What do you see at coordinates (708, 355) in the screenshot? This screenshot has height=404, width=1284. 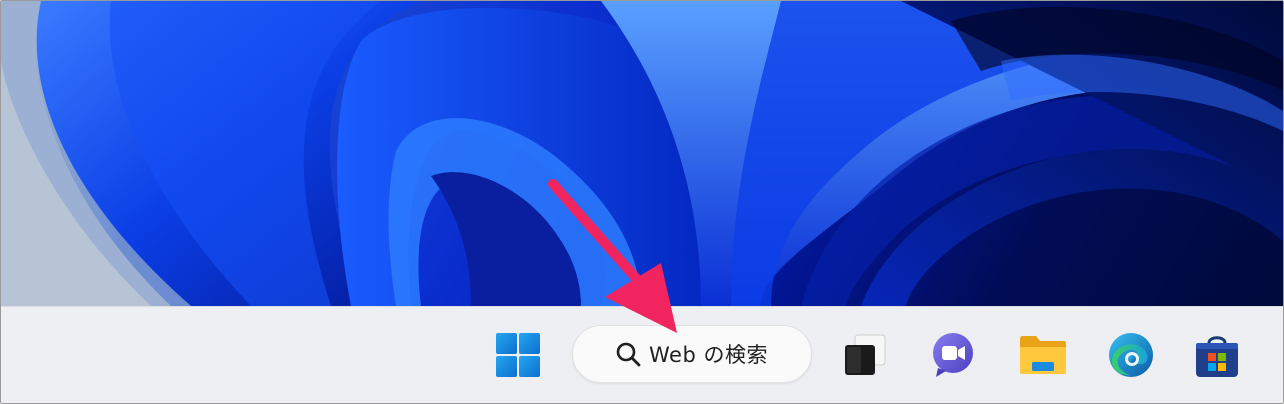 I see `search-box-label: Web の検索` at bounding box center [708, 355].